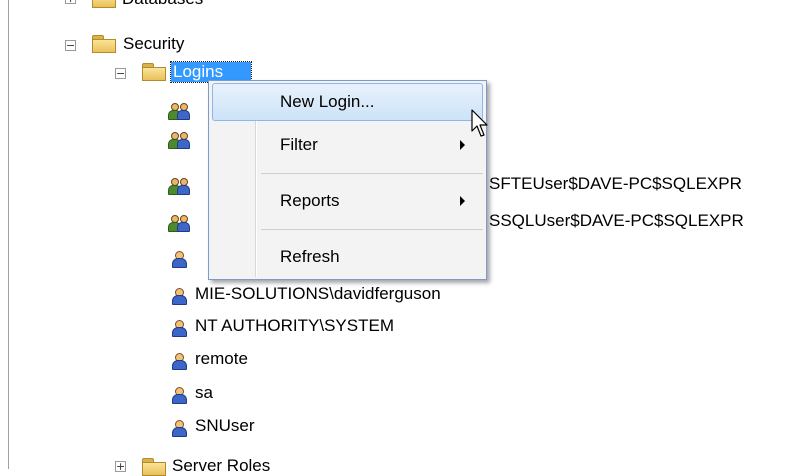 This screenshot has width=809, height=476. What do you see at coordinates (347, 145) in the screenshot?
I see `menu-item-filter: Filter` at bounding box center [347, 145].